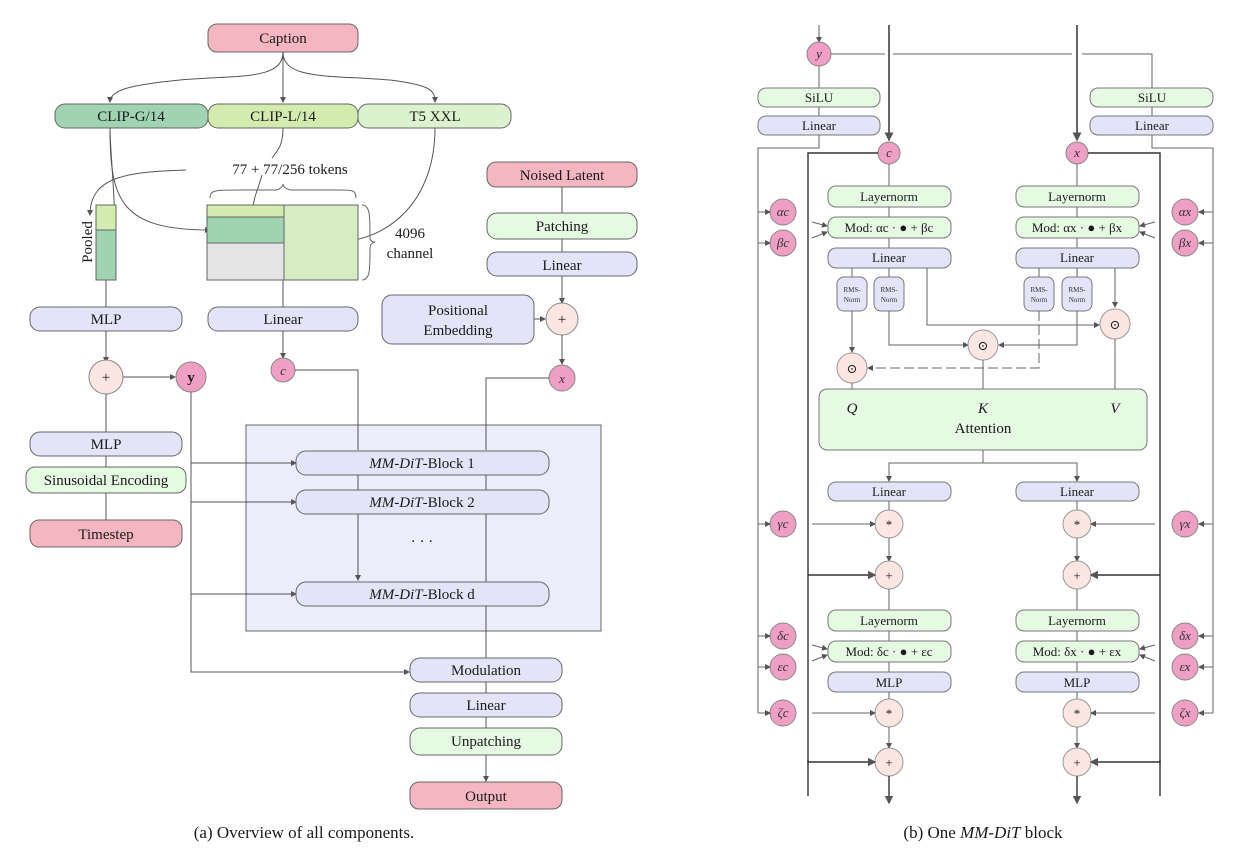 This screenshot has width=1244, height=858. Describe the element at coordinates (1039, 294) in the screenshot. I see `rmsnorm-q-x: RMS- Norm` at that location.